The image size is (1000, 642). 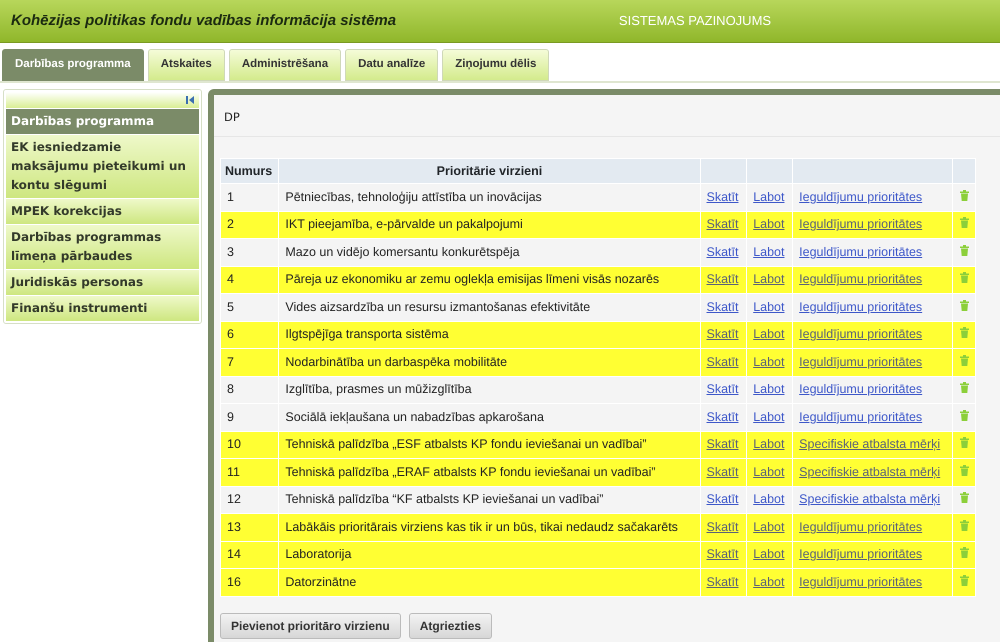 What do you see at coordinates (249, 197) in the screenshot?
I see `table-cell: 1` at bounding box center [249, 197].